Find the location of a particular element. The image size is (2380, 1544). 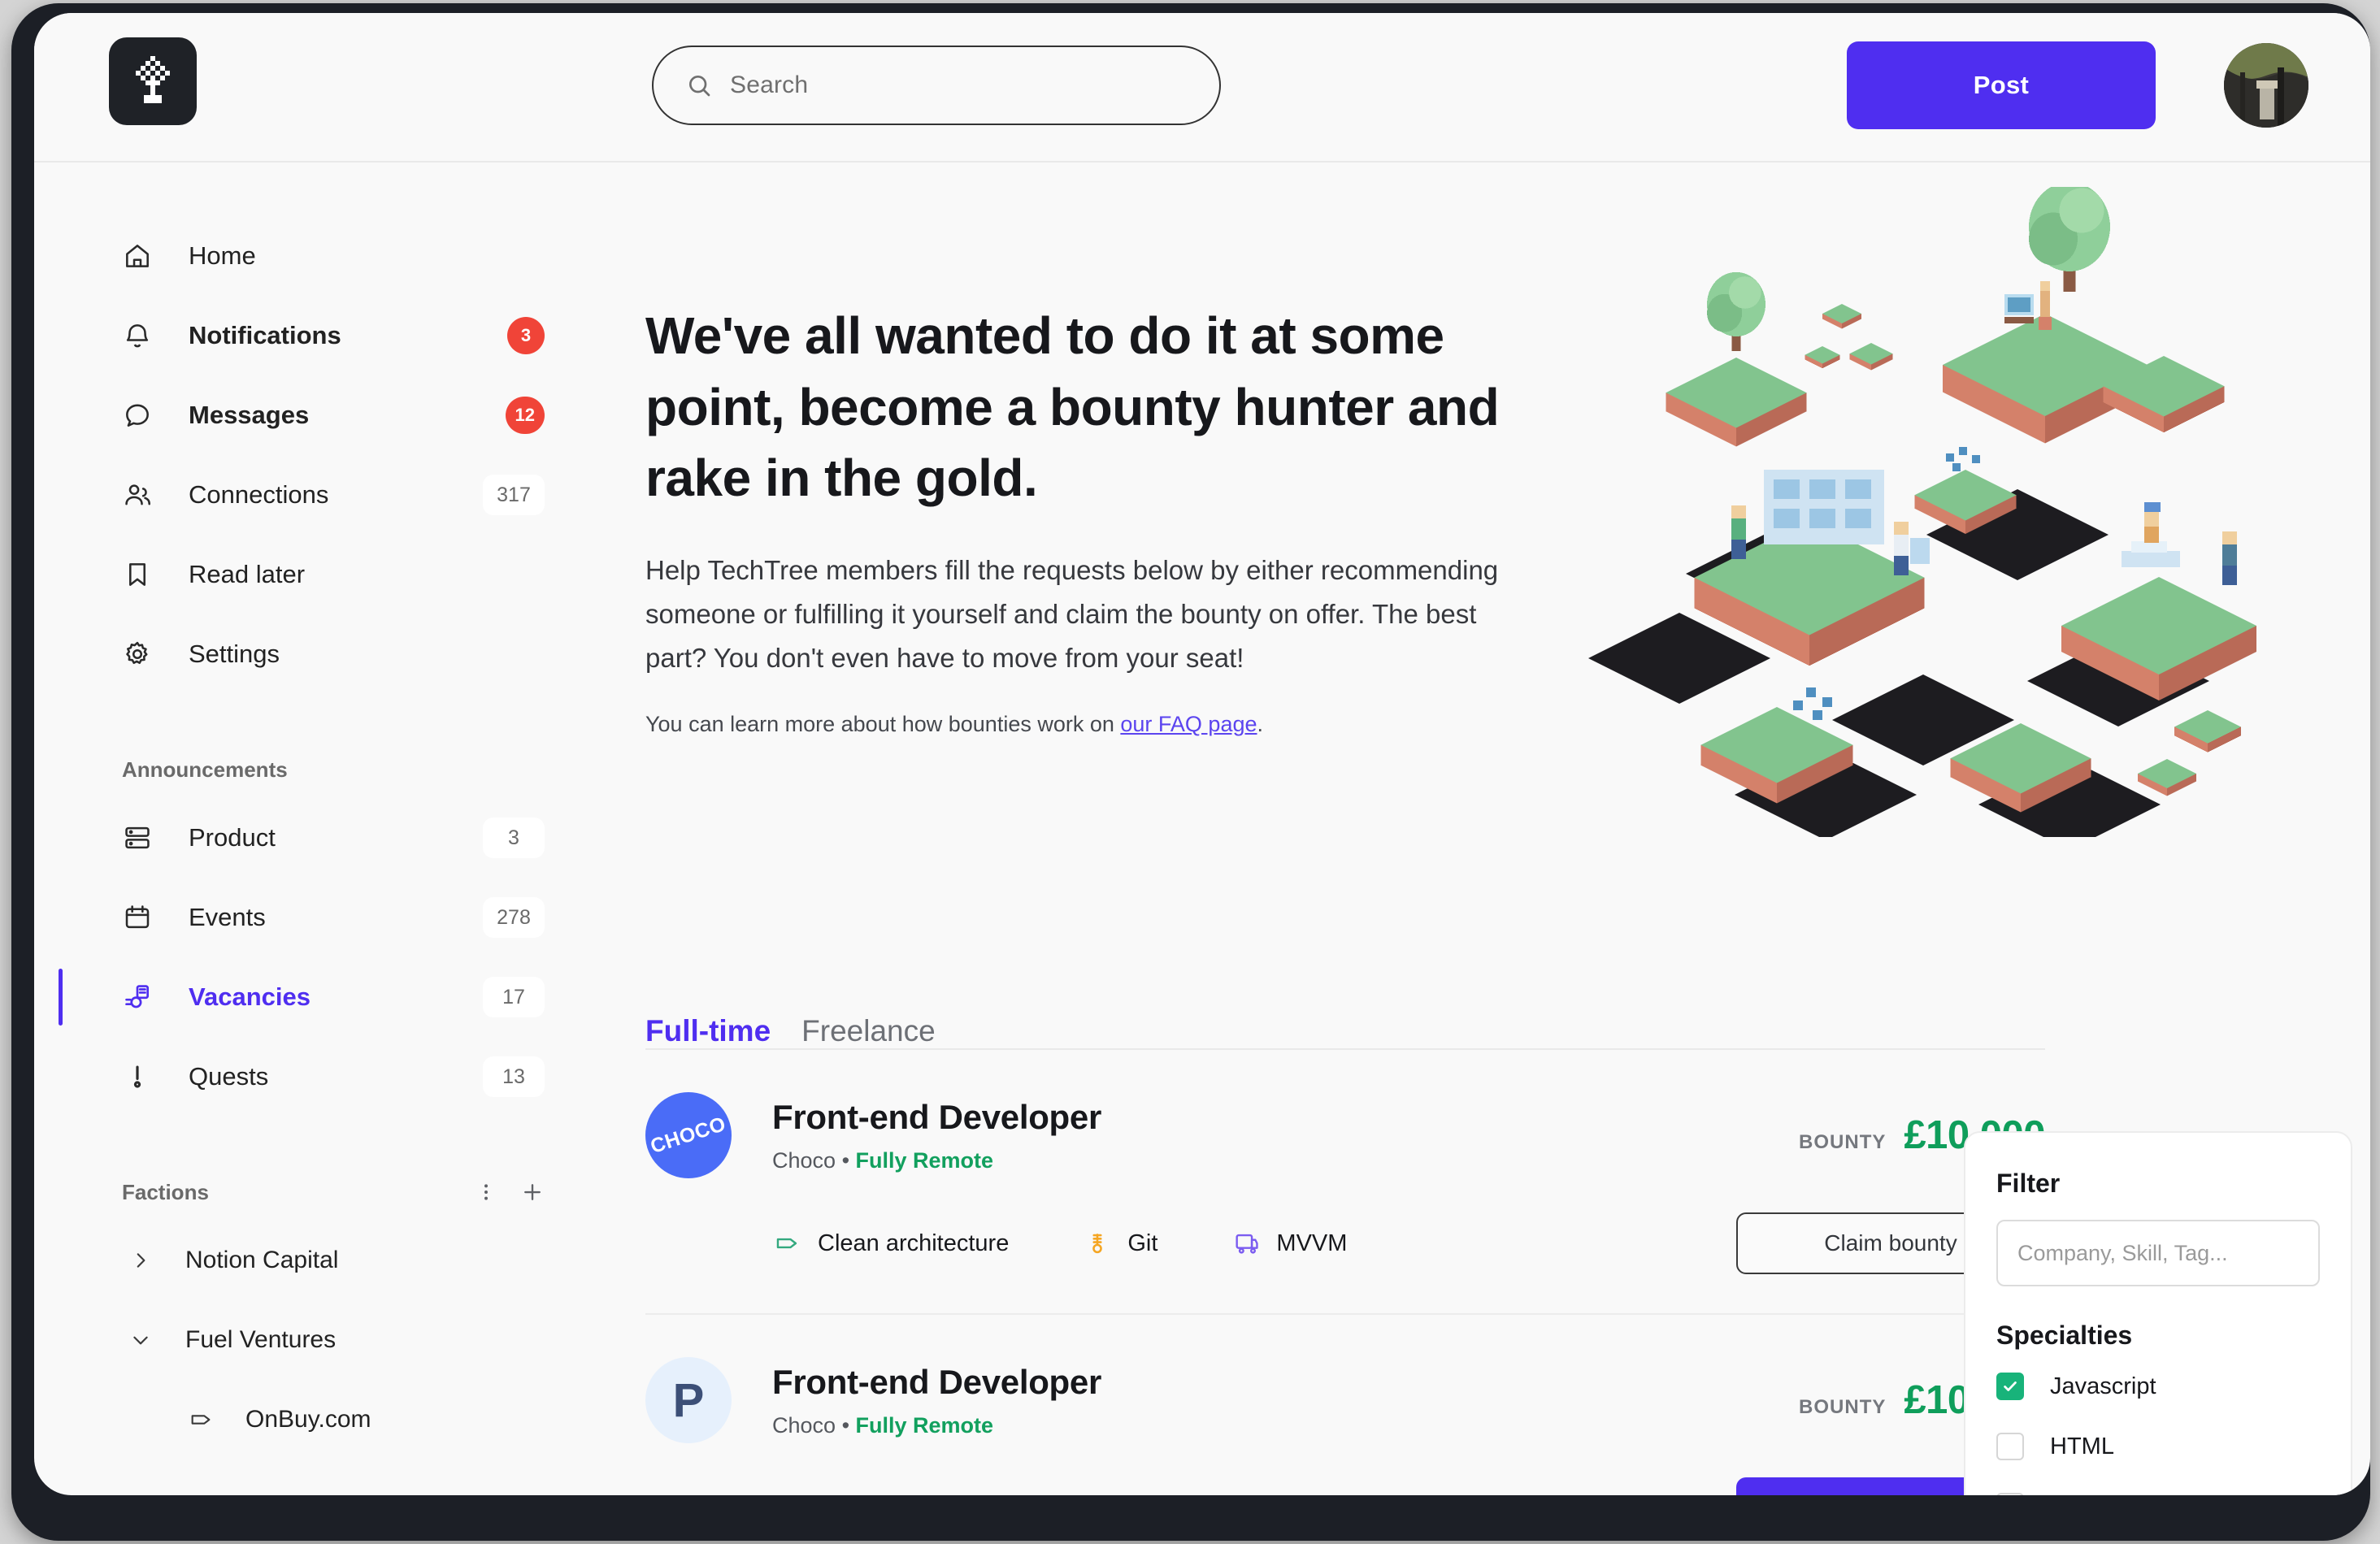

bookmark-icon is located at coordinates (139, 574).